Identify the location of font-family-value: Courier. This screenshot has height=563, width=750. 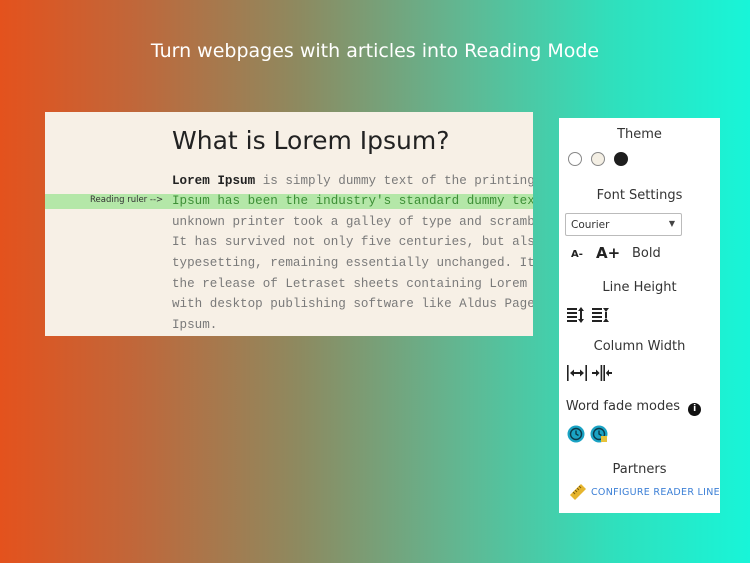
(590, 225).